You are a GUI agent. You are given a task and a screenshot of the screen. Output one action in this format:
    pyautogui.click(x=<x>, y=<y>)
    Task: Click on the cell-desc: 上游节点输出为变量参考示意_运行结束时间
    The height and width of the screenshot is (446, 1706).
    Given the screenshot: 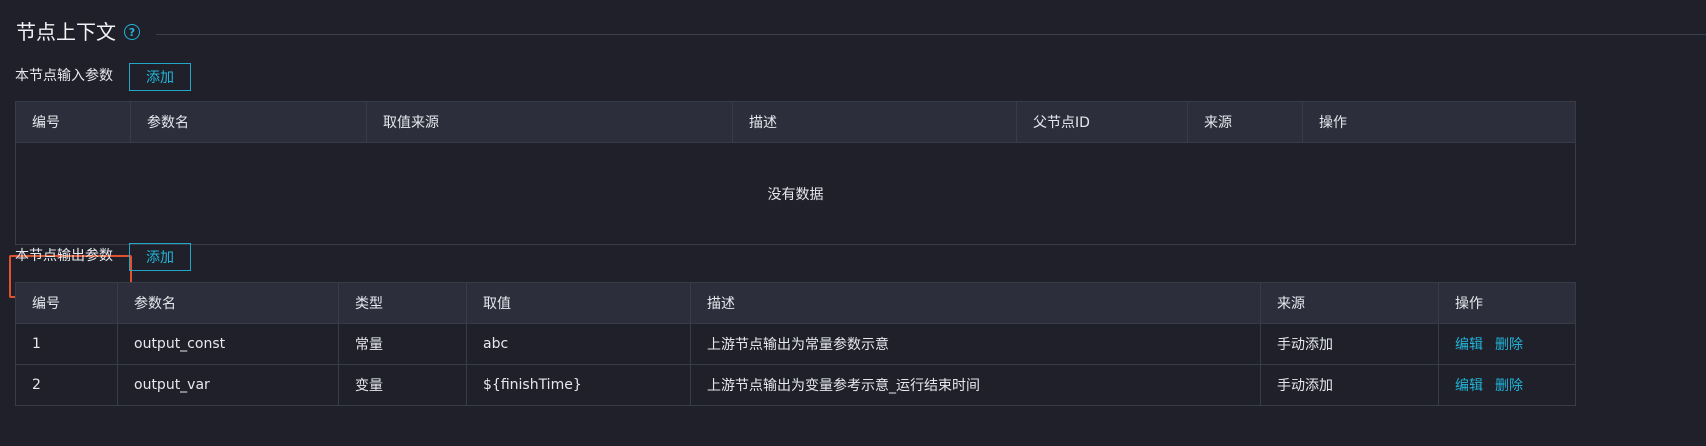 What is the action you would take?
    pyautogui.click(x=975, y=385)
    